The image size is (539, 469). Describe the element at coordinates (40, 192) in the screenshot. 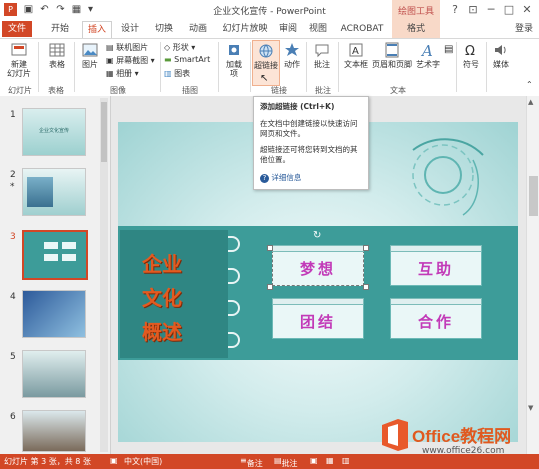

I see `thumbnail-photo` at that location.